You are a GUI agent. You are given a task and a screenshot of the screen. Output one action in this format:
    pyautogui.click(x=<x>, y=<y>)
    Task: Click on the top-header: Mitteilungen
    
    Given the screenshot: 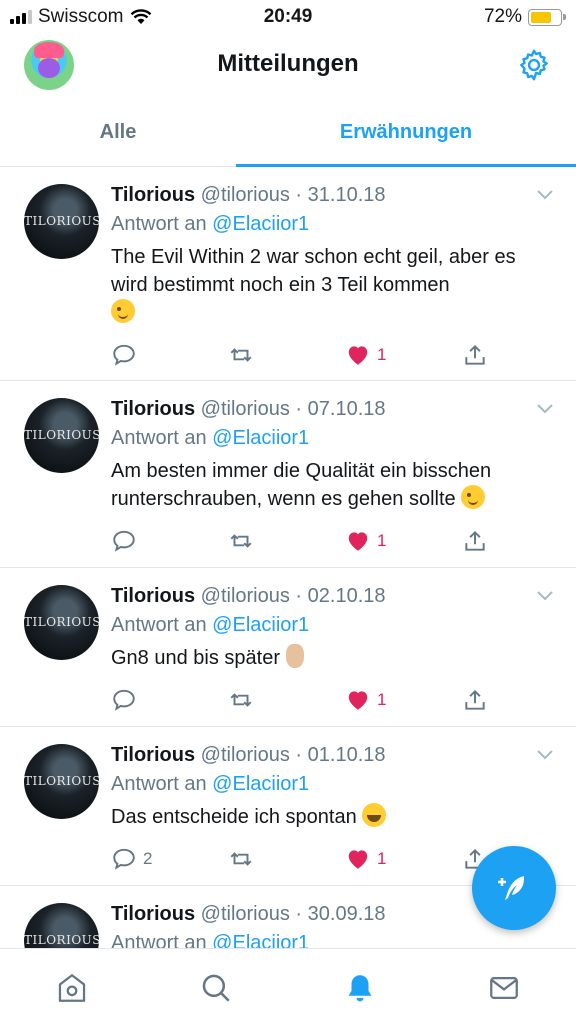 What is the action you would take?
    pyautogui.click(x=288, y=67)
    